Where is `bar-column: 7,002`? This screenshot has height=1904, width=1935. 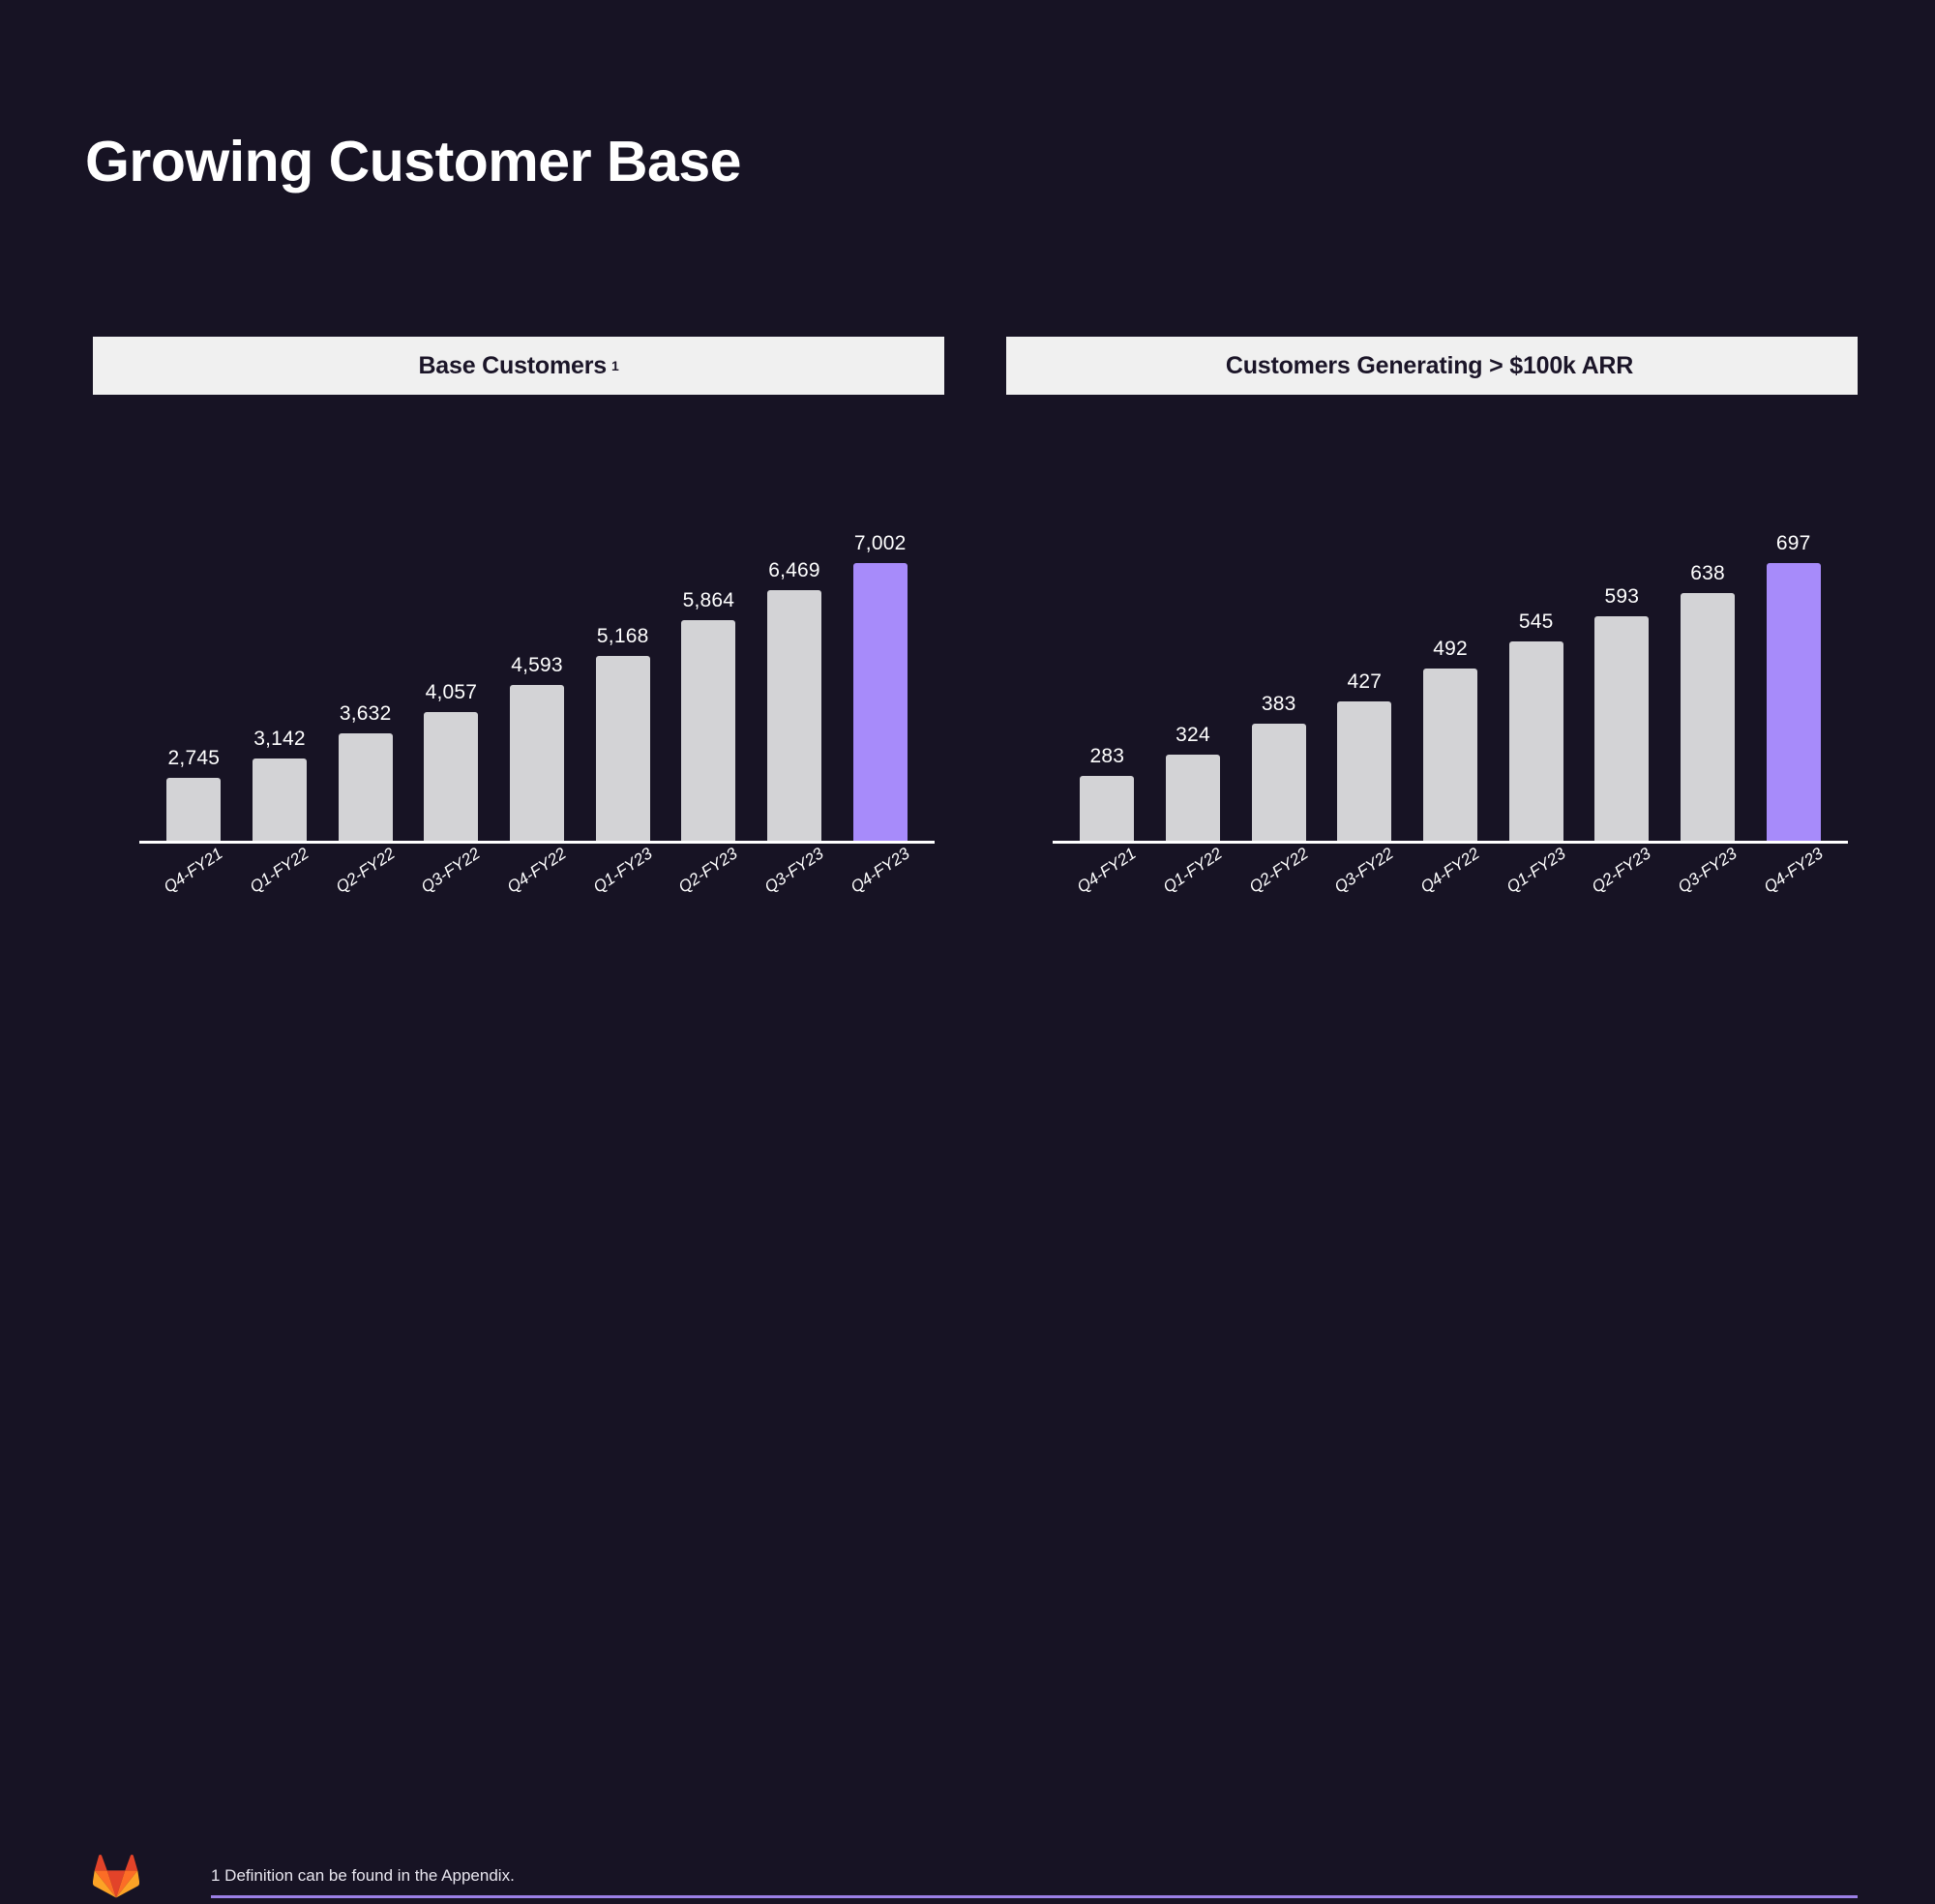 bar-column: 7,002 is located at coordinates (880, 641).